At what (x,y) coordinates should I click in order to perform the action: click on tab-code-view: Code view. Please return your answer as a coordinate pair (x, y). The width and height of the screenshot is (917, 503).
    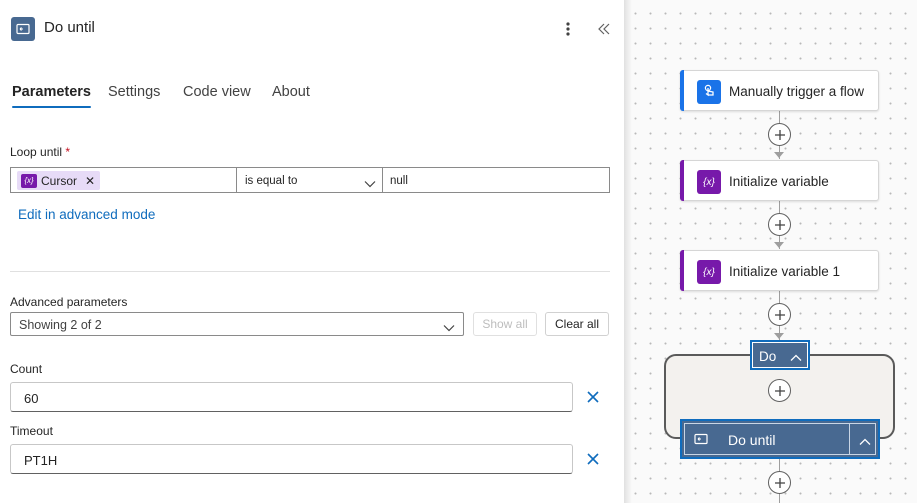
    Looking at the image, I should click on (217, 96).